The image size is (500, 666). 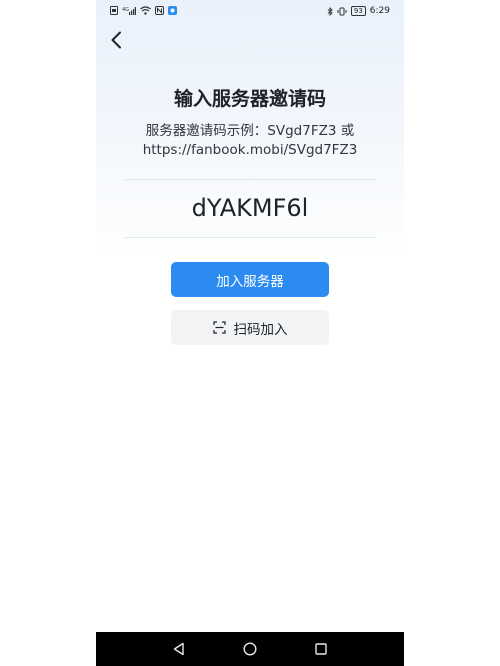 I want to click on signal-icon: 4G, so click(x=129, y=11).